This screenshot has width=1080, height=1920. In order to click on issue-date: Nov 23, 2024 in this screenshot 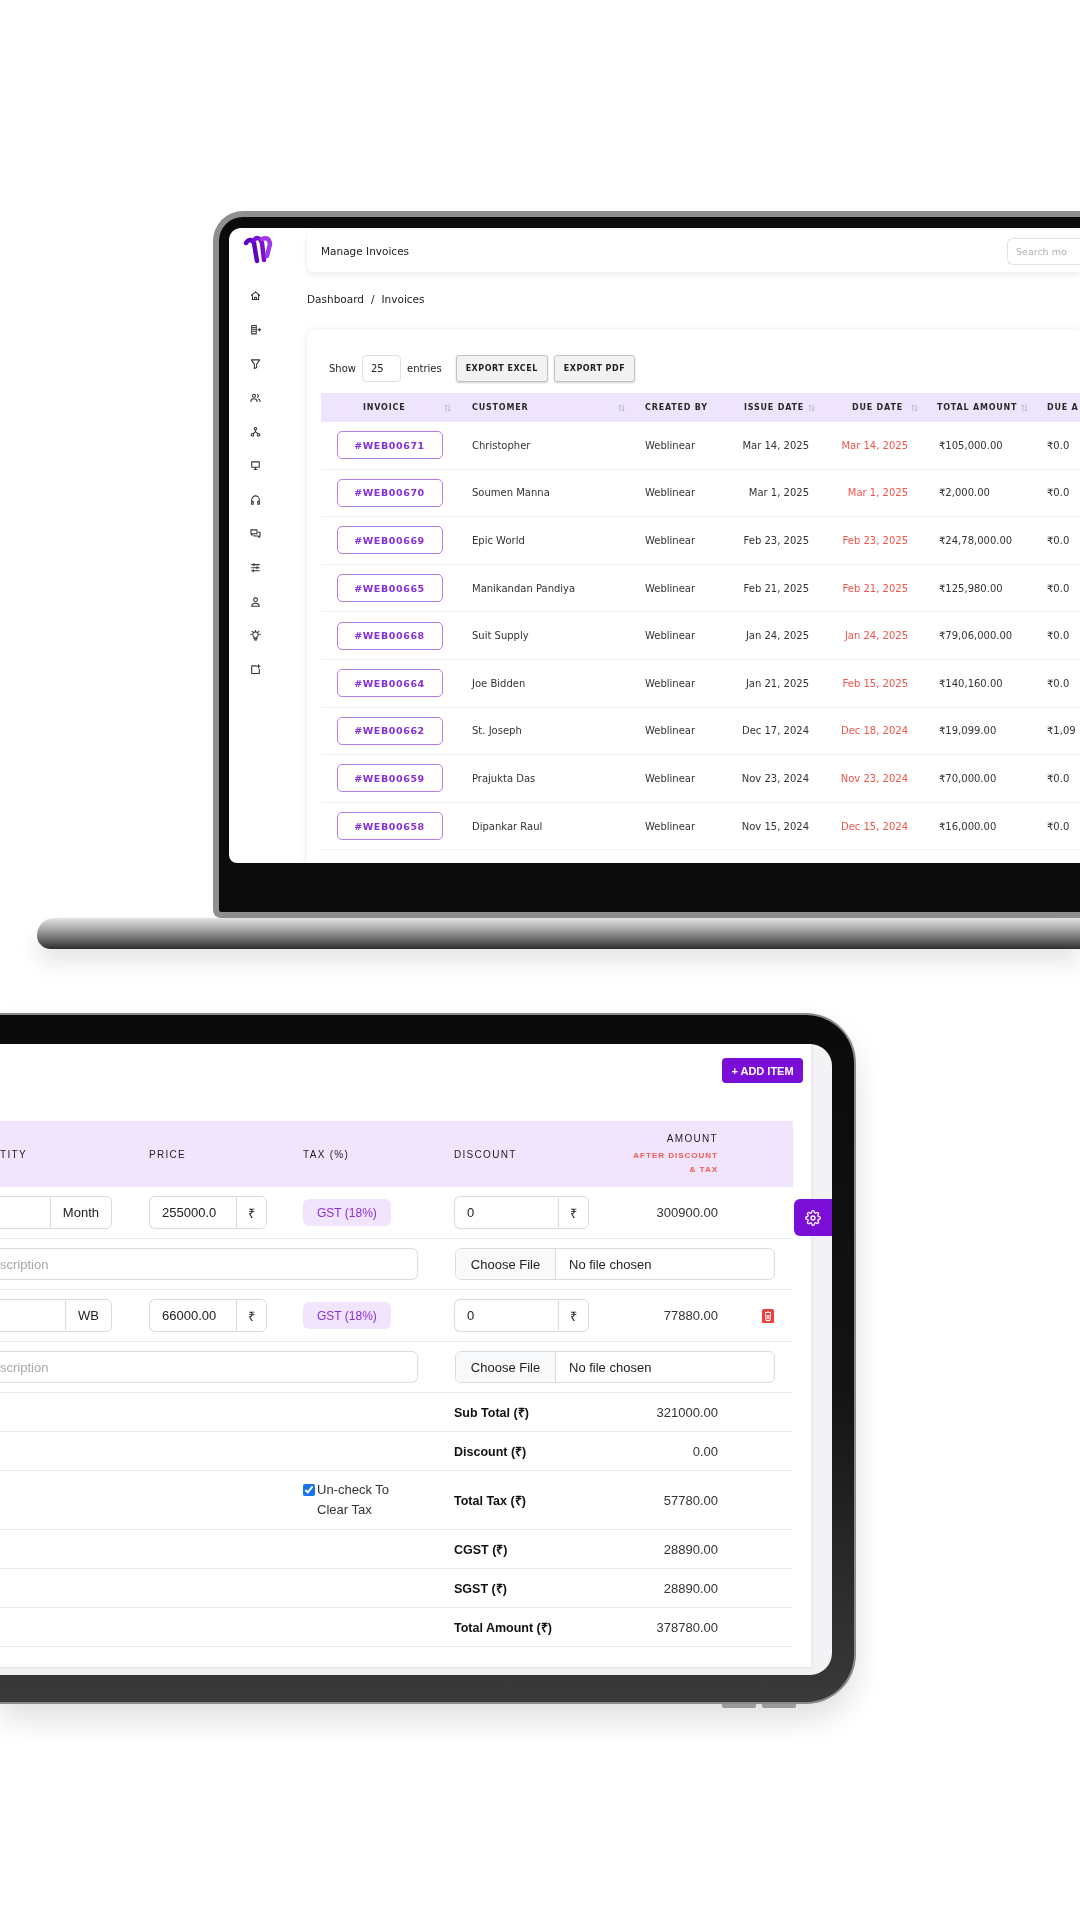, I will do `click(775, 778)`.